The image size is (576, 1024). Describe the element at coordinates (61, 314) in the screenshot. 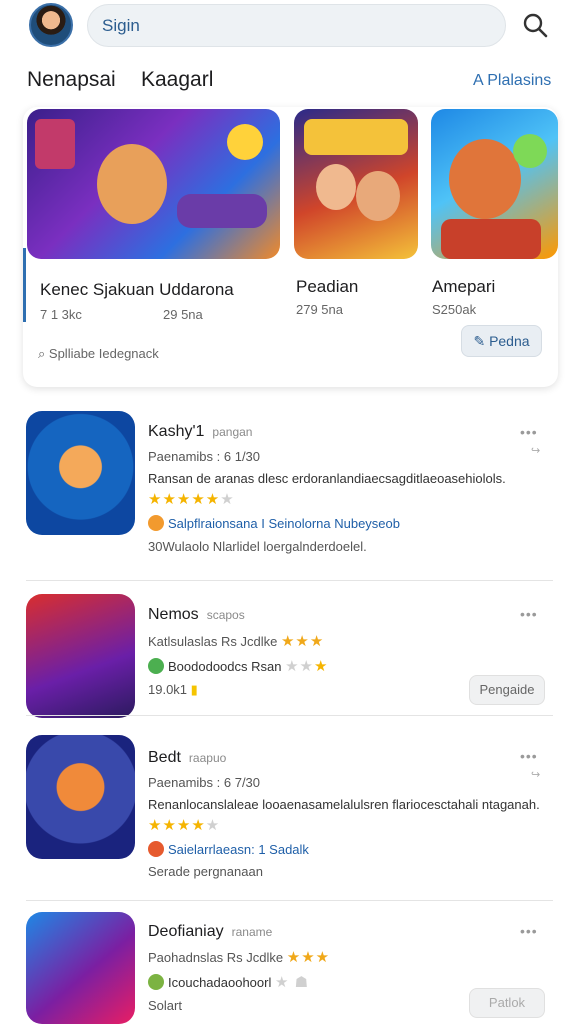

I see `featured-stat-1: 7 1 3kc` at that location.